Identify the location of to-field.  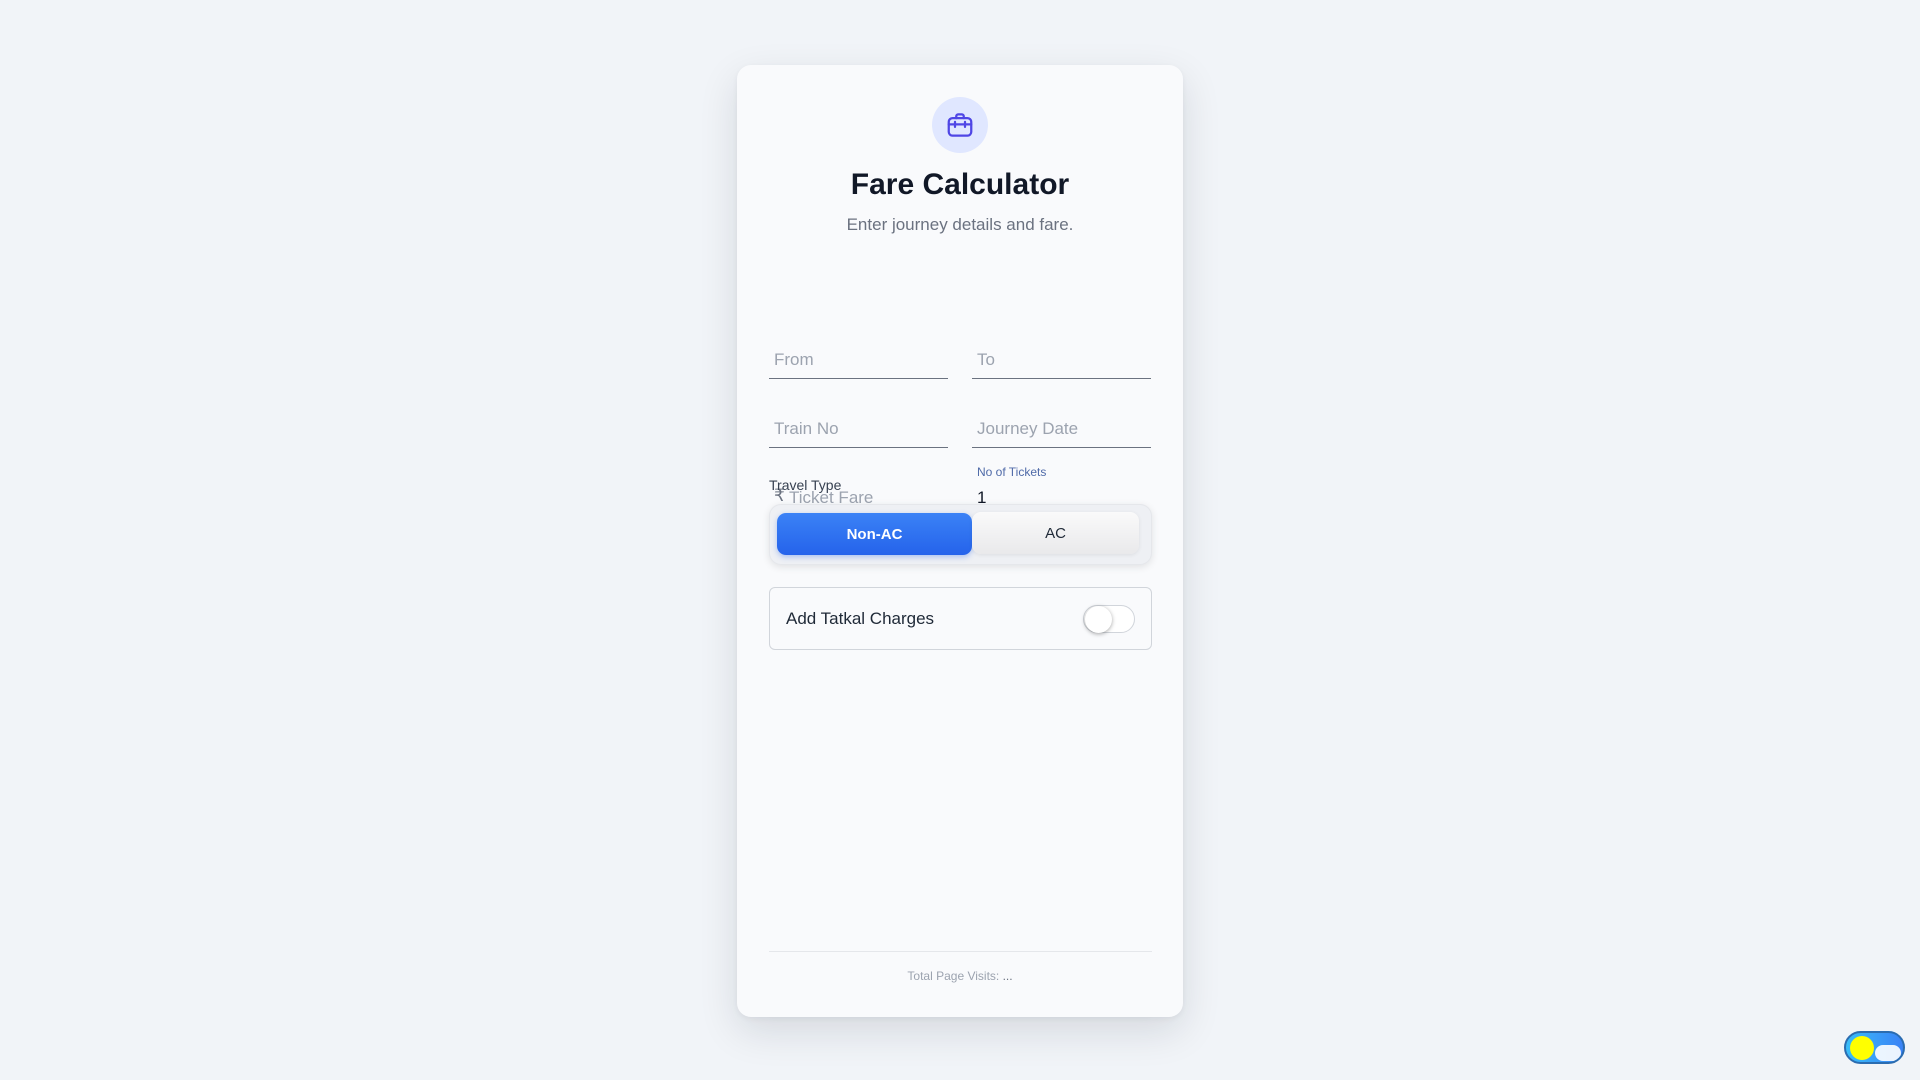
(1061, 358).